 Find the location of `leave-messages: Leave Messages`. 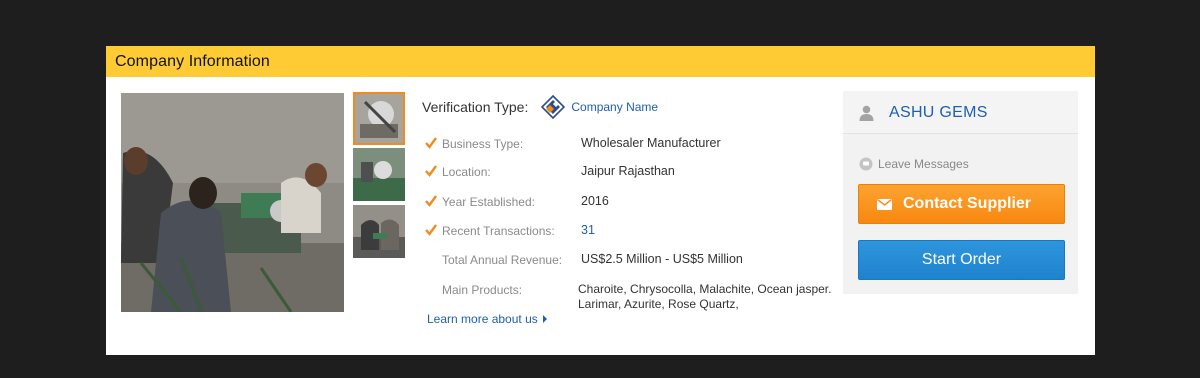

leave-messages: Leave Messages is located at coordinates (914, 164).